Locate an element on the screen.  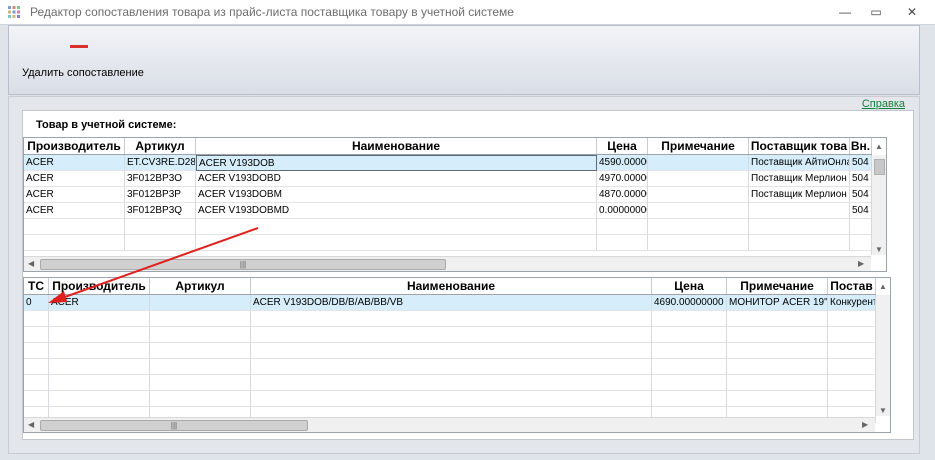
pricelist-horizontal-scrollbar: ◀ ||| ▶ is located at coordinates (449, 424).